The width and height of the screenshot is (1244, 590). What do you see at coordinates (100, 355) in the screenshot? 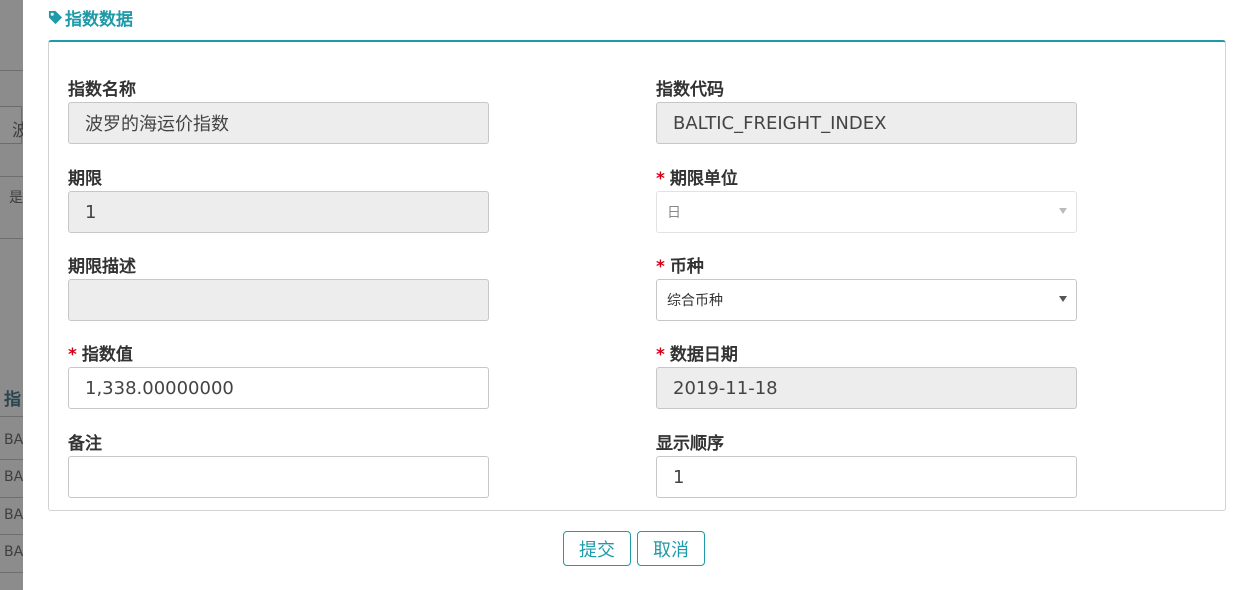
I see `index-value-label: * 指数值` at bounding box center [100, 355].